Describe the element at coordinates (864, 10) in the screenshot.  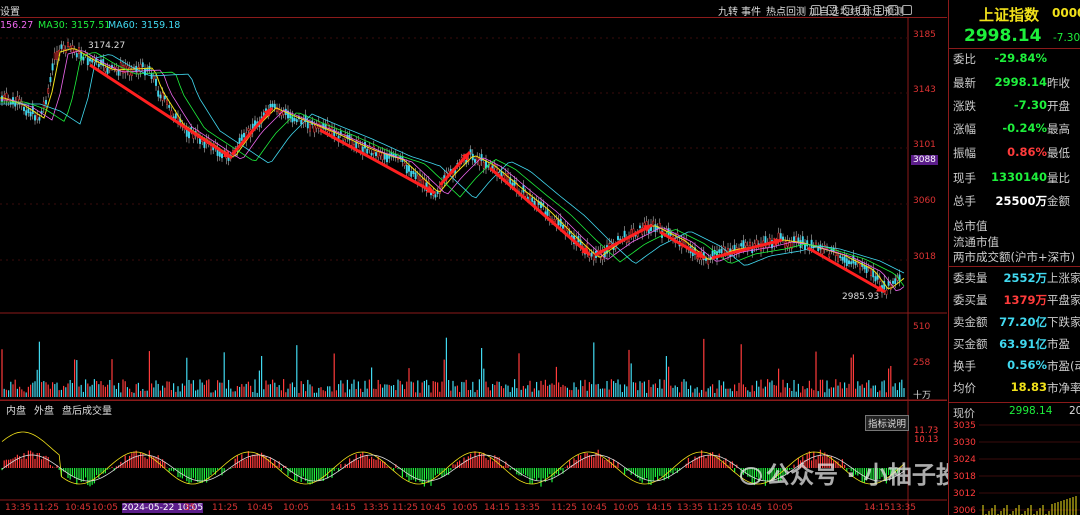
I see `lock-icon` at that location.